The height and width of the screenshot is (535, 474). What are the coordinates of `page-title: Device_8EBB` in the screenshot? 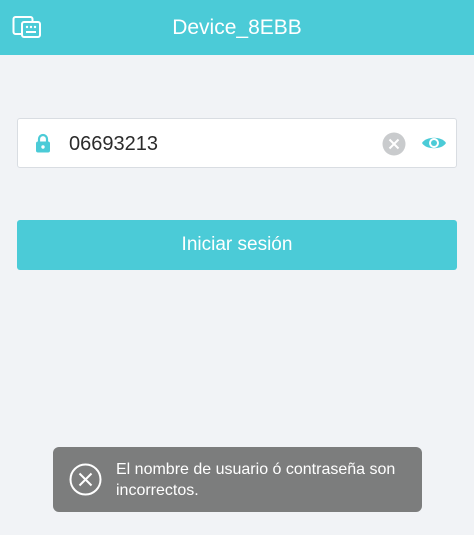 It's located at (237, 27).